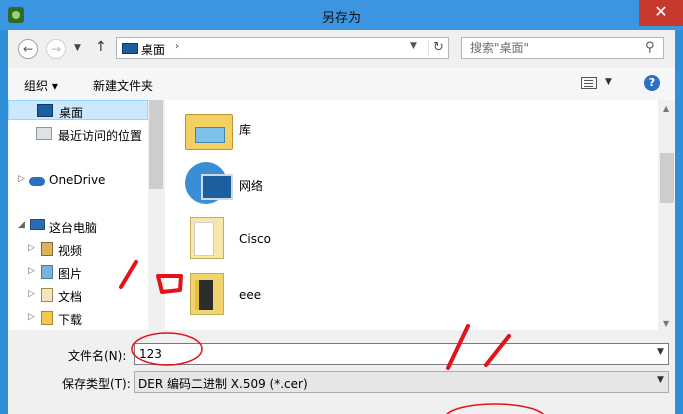 This screenshot has width=683, height=414. I want to click on pictures-icon, so click(47, 272).